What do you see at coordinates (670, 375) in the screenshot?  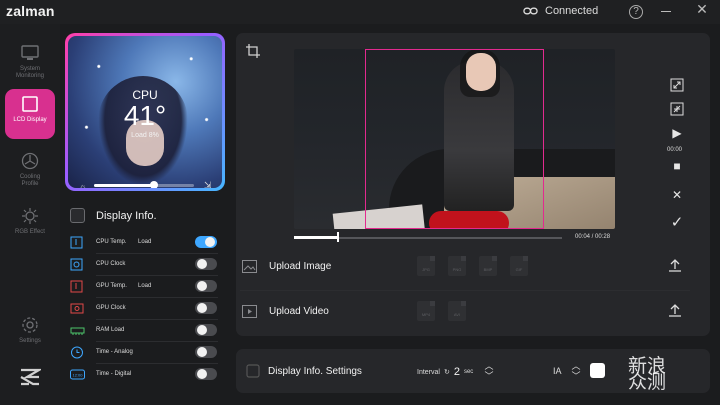 I see `watermark: 新浪 众测` at bounding box center [670, 375].